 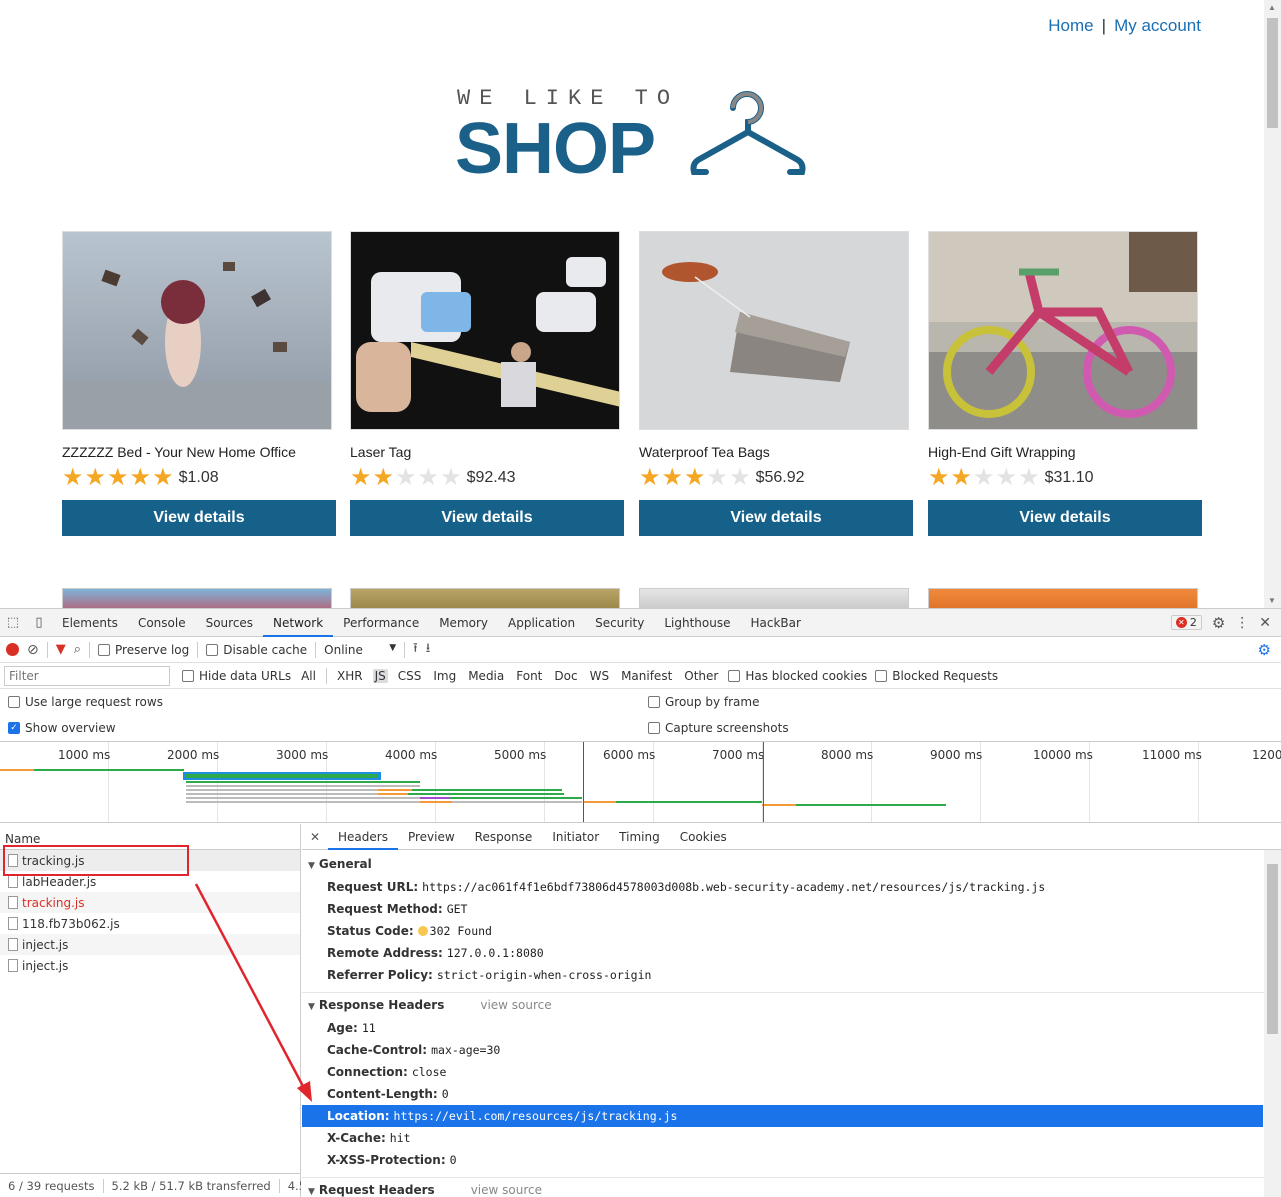 What do you see at coordinates (253, 992) in the screenshot?
I see `annotation-arrow-icon` at bounding box center [253, 992].